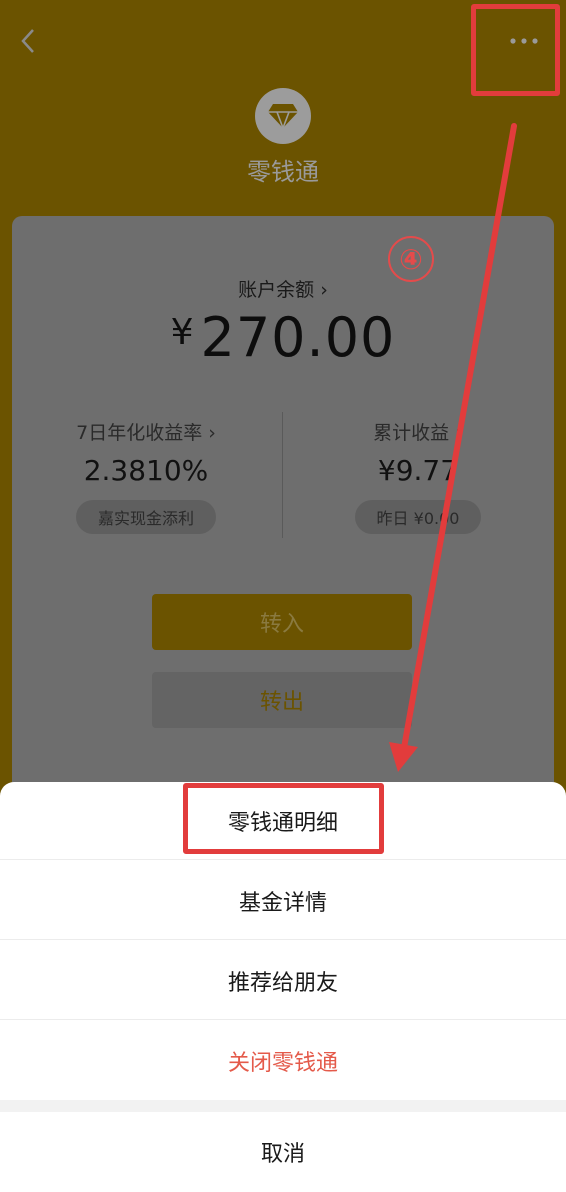  What do you see at coordinates (418, 433) in the screenshot?
I see `cumulative-earnings-label: 累计收益 ›` at bounding box center [418, 433].